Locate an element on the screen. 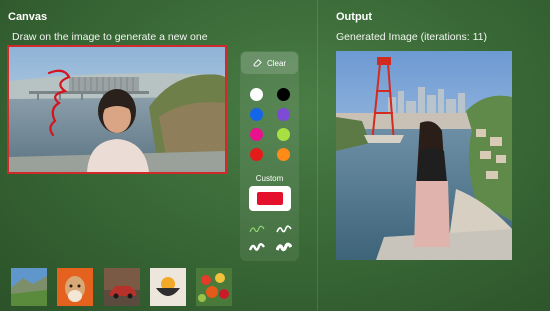 This screenshot has width=550, height=311. canvas-title: Canvas is located at coordinates (28, 17).